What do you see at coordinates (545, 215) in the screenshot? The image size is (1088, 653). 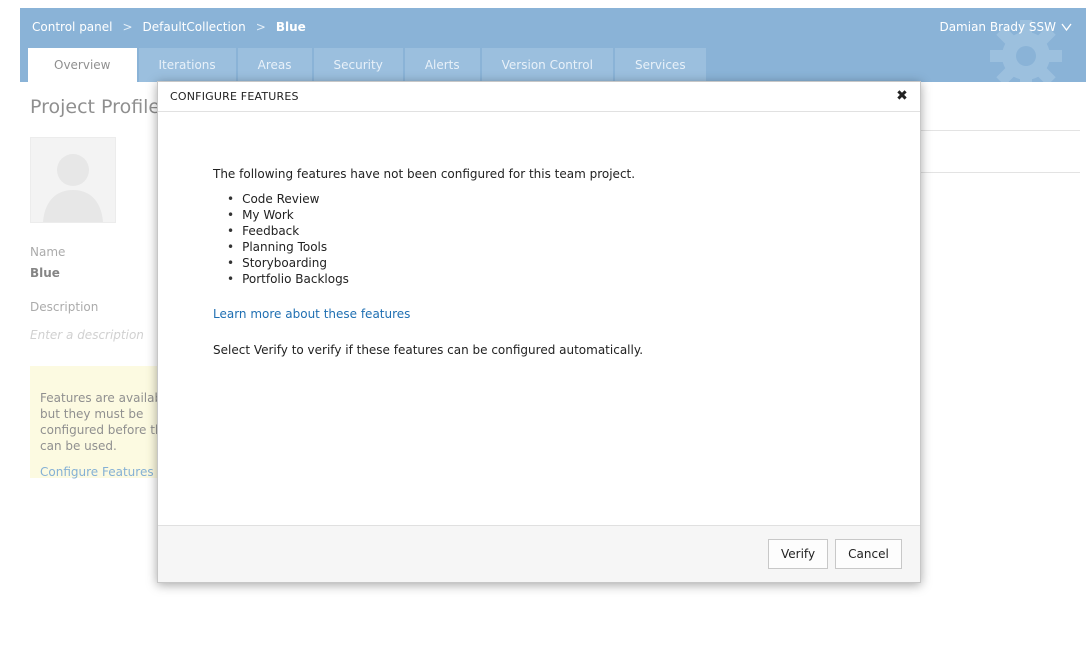 I see `list-item: My Work` at bounding box center [545, 215].